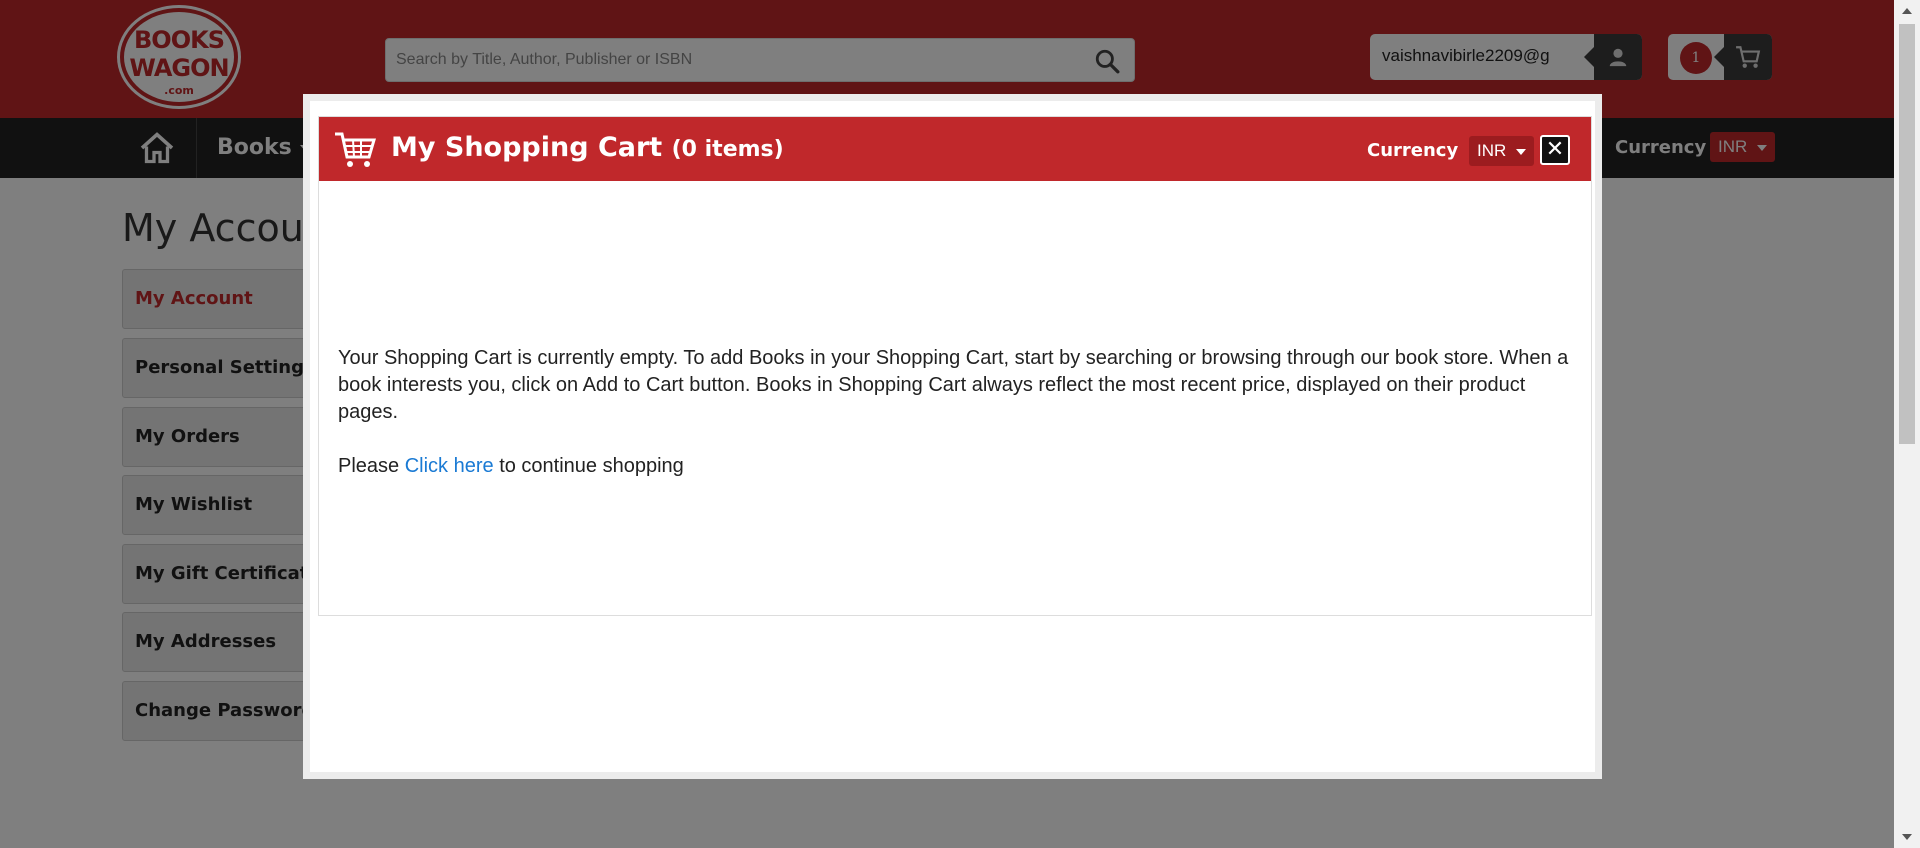 This screenshot has height=848, width=1920. Describe the element at coordinates (588, 466) in the screenshot. I see `continue-suffix: to continue shopping` at that location.